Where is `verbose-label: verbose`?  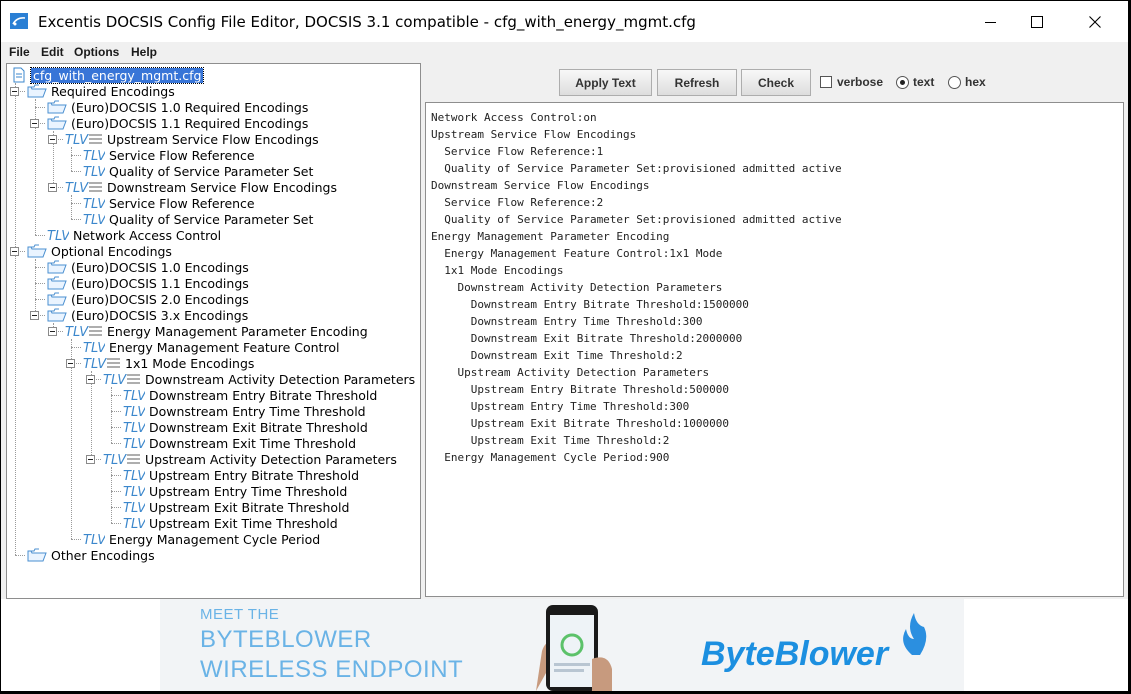 verbose-label: verbose is located at coordinates (860, 82).